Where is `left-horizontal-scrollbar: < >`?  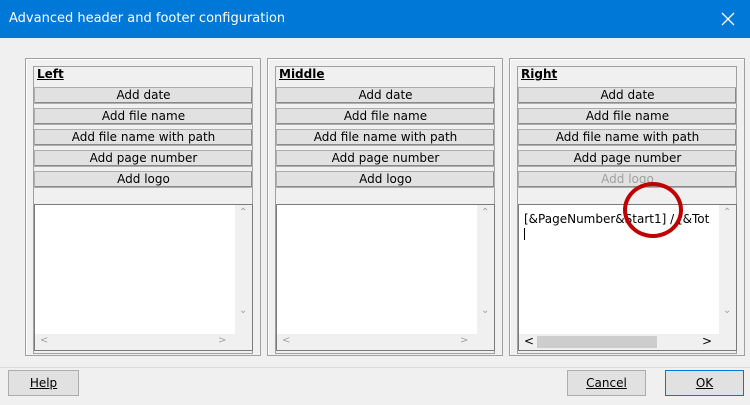
left-horizontal-scrollbar: < > is located at coordinates (135, 342).